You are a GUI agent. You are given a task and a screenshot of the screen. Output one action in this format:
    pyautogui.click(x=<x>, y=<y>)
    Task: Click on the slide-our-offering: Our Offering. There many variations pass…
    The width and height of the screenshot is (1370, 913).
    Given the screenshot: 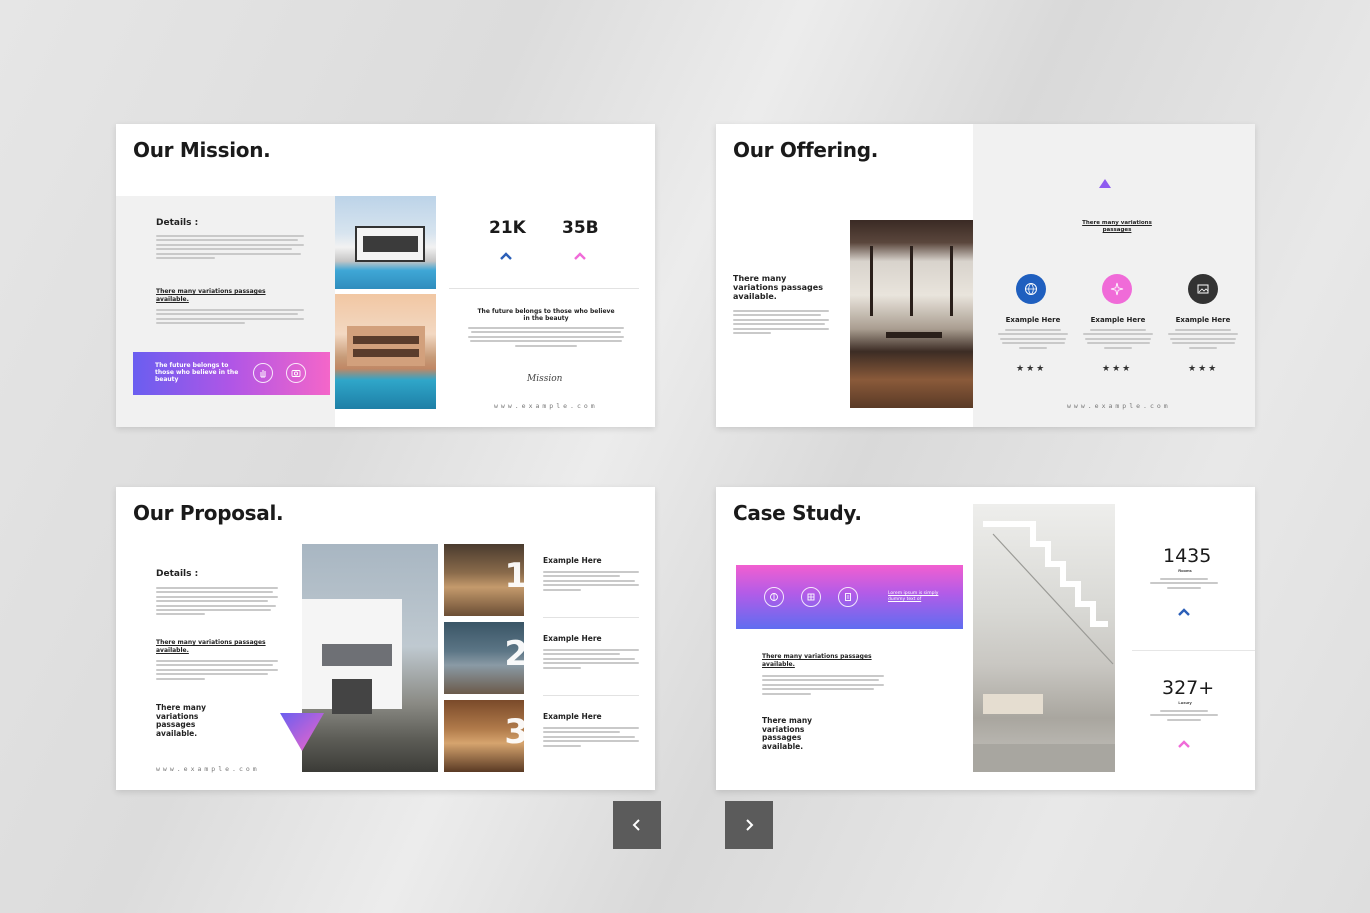 What is the action you would take?
    pyautogui.click(x=985, y=275)
    